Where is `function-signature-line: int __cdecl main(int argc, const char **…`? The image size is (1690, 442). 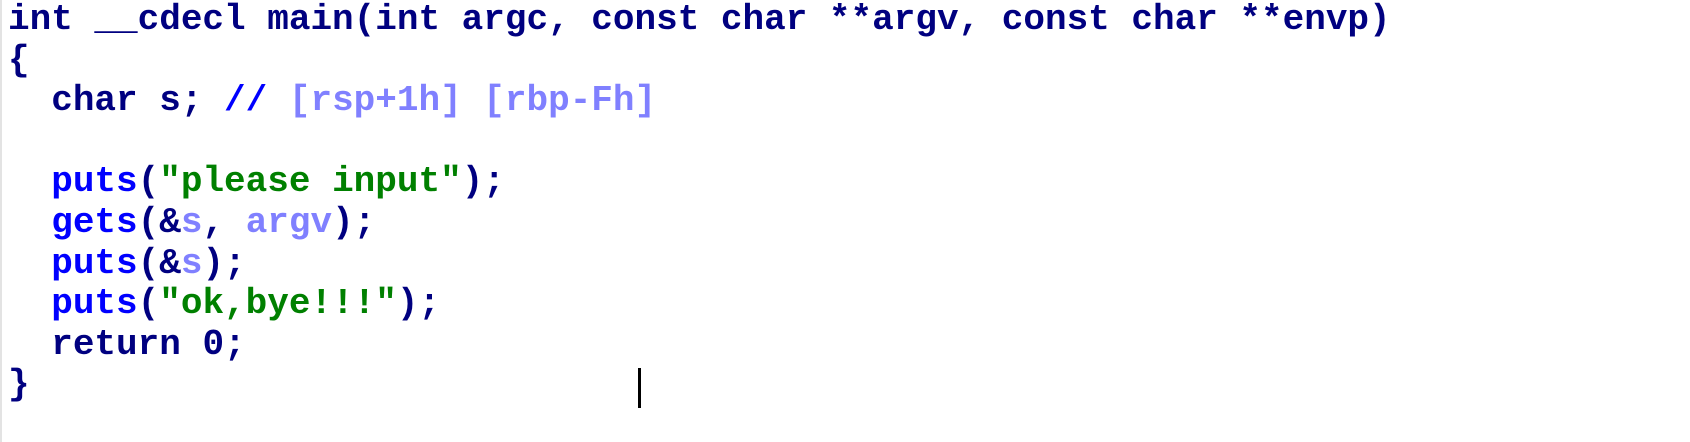 function-signature-line: int __cdecl main(int argc, const char **… is located at coordinates (699, 20).